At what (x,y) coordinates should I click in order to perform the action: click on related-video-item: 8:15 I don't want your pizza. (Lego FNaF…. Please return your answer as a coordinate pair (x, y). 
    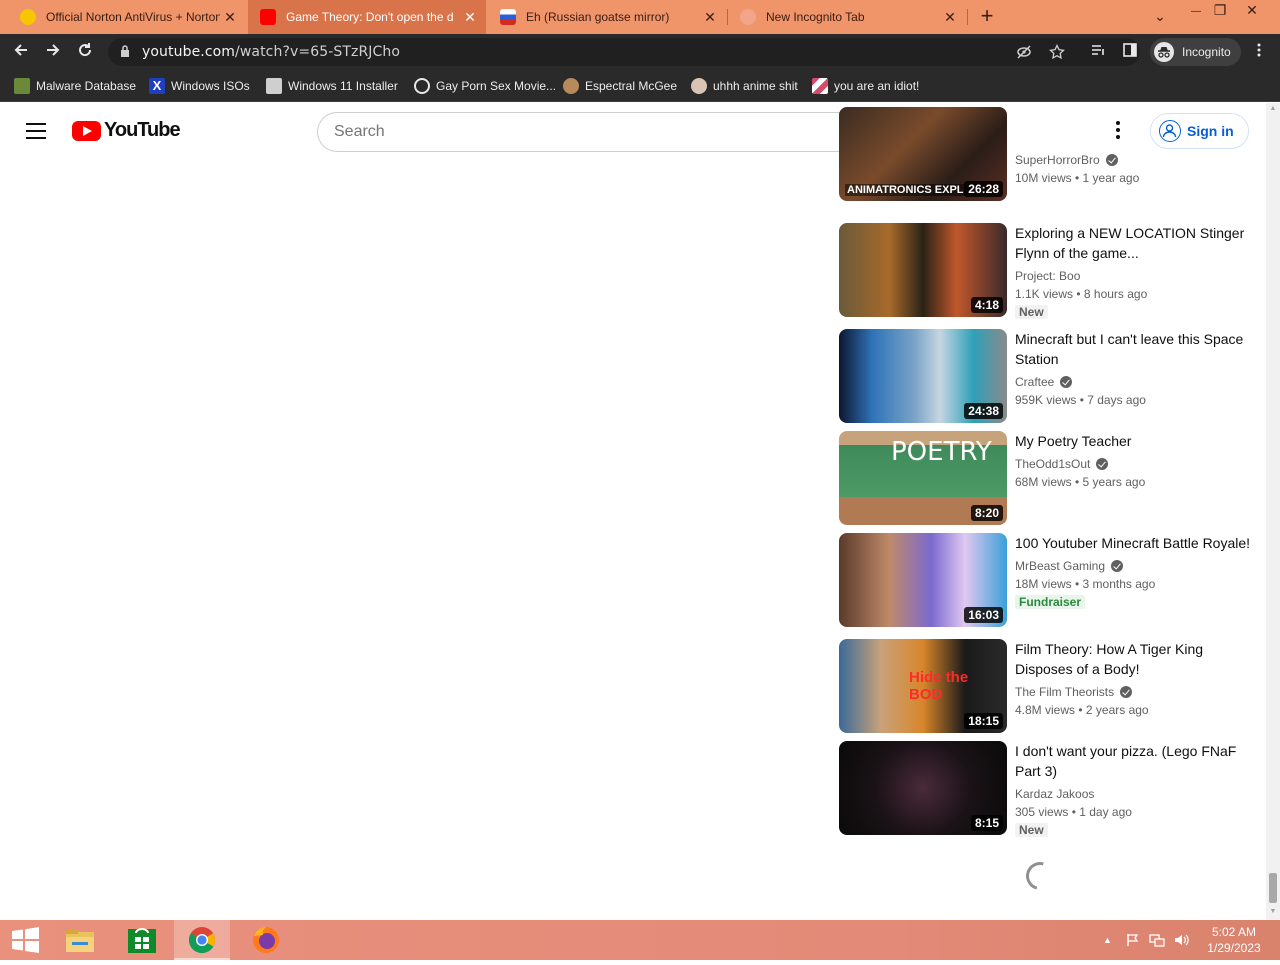
    Looking at the image, I should click on (1049, 789).